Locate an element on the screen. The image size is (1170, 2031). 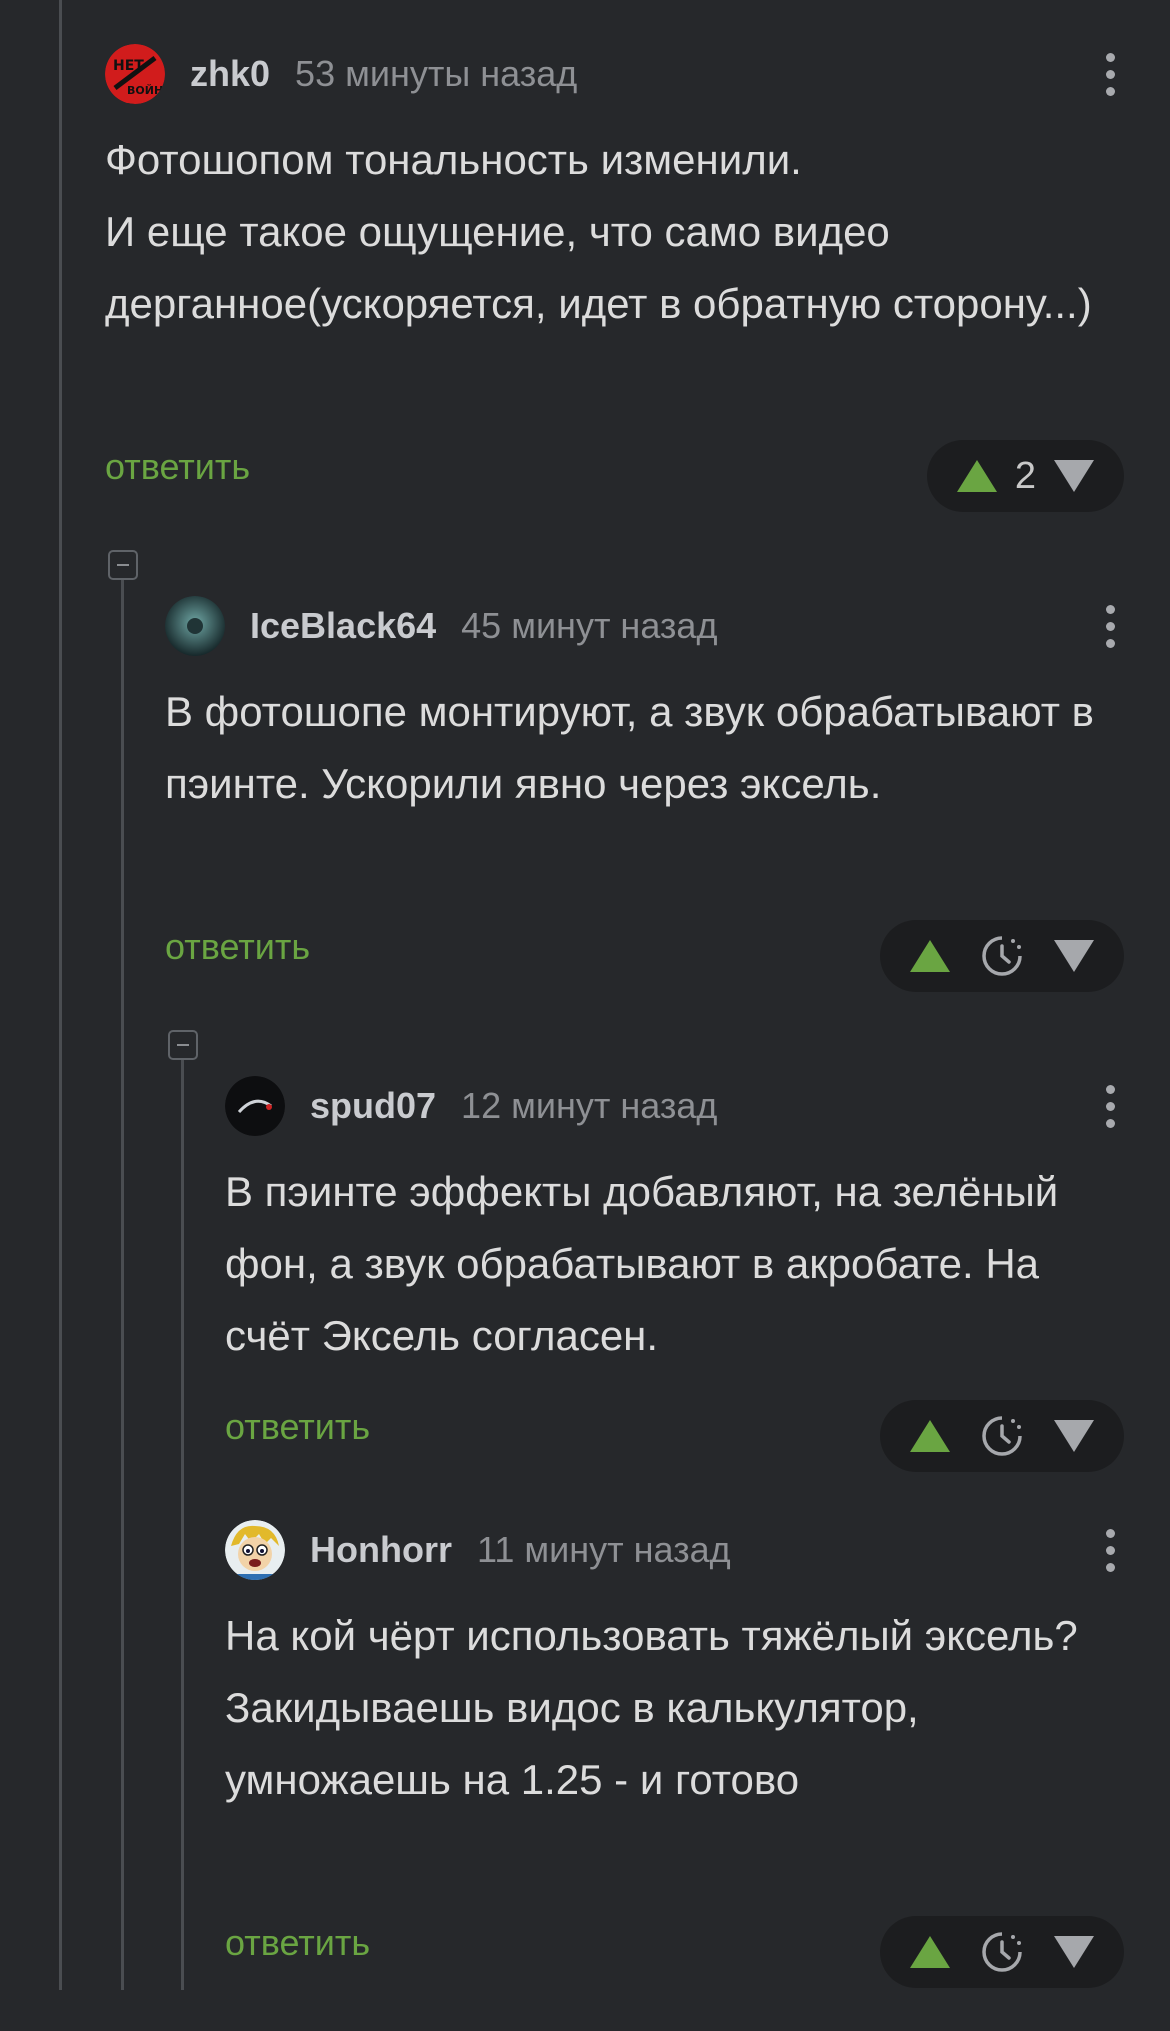
svg-text: НЕТ is located at coordinates (128, 66).